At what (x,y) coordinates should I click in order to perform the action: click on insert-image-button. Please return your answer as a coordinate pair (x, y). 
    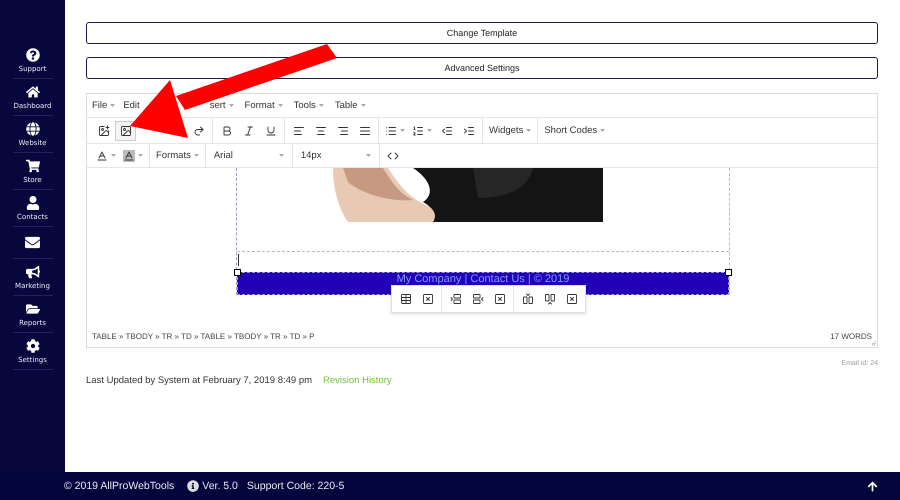
    Looking at the image, I should click on (125, 130).